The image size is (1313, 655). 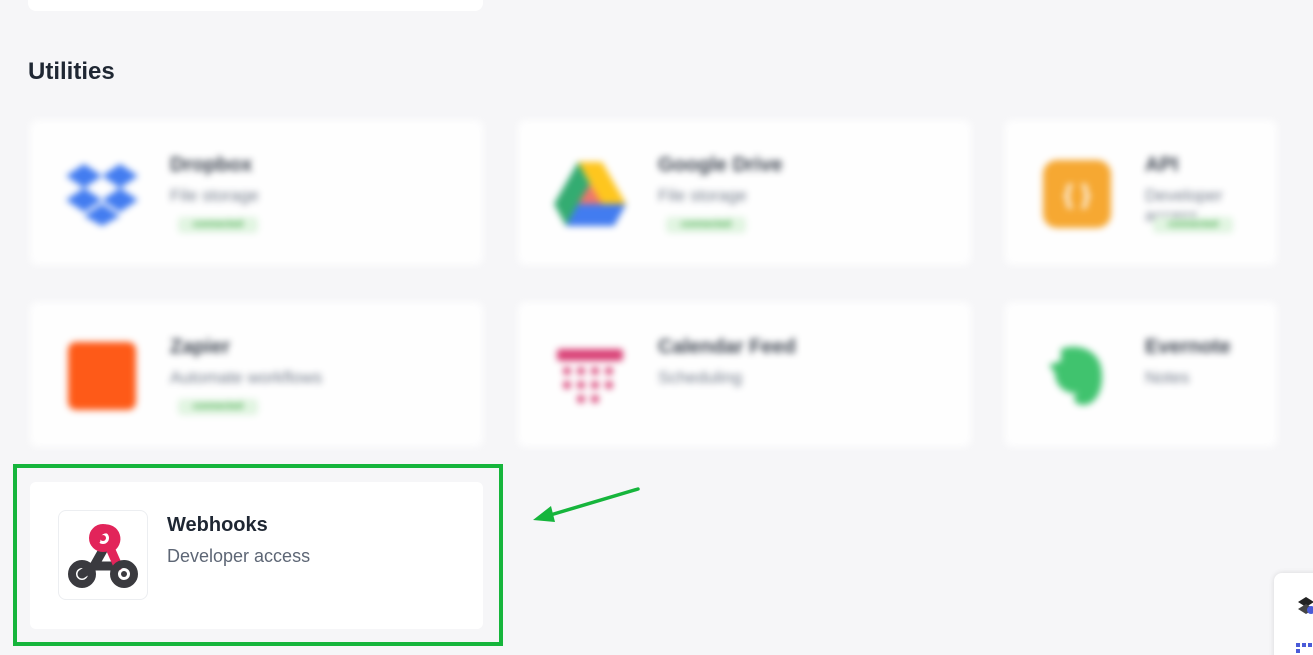 What do you see at coordinates (103, 555) in the screenshot?
I see `webhooks-icon` at bounding box center [103, 555].